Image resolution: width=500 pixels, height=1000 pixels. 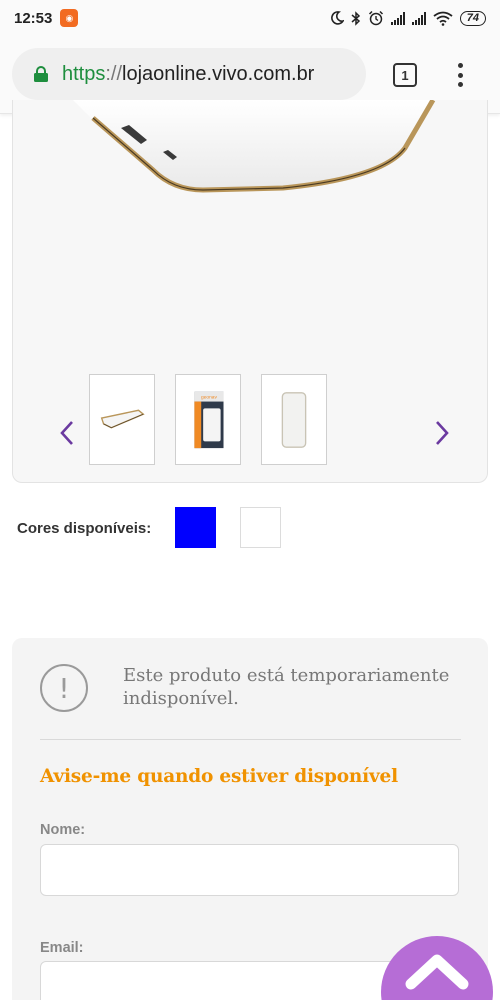 What do you see at coordinates (337, 18) in the screenshot?
I see `moon-icon` at bounding box center [337, 18].